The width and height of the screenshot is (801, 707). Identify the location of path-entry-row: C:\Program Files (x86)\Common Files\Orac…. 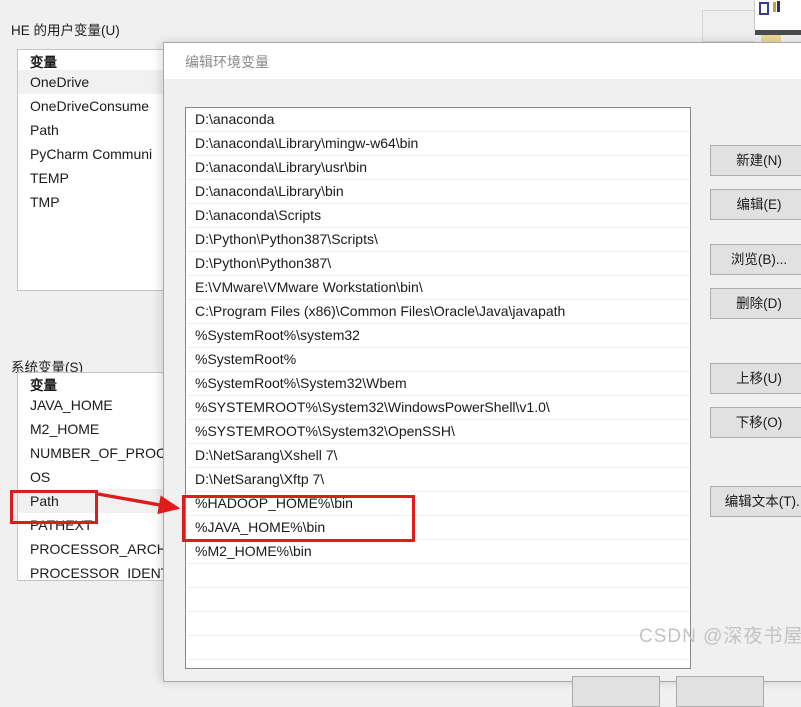
(438, 312).